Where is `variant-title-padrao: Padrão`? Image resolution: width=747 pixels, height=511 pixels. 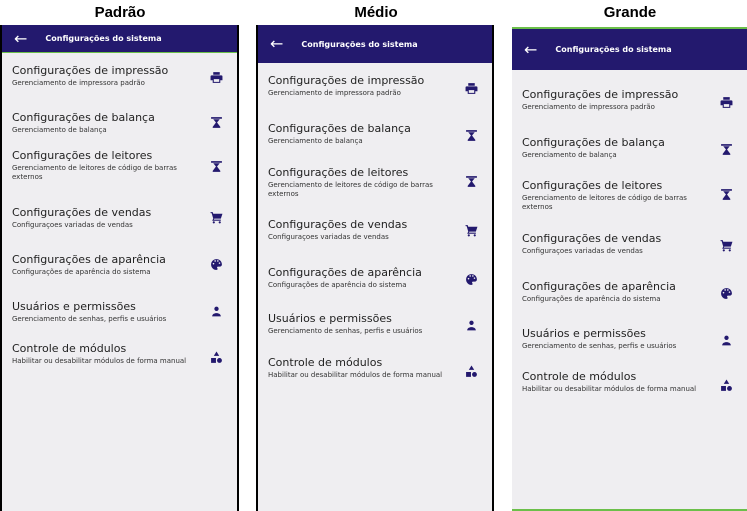
variant-title-padrao: Padrão is located at coordinates (120, 12).